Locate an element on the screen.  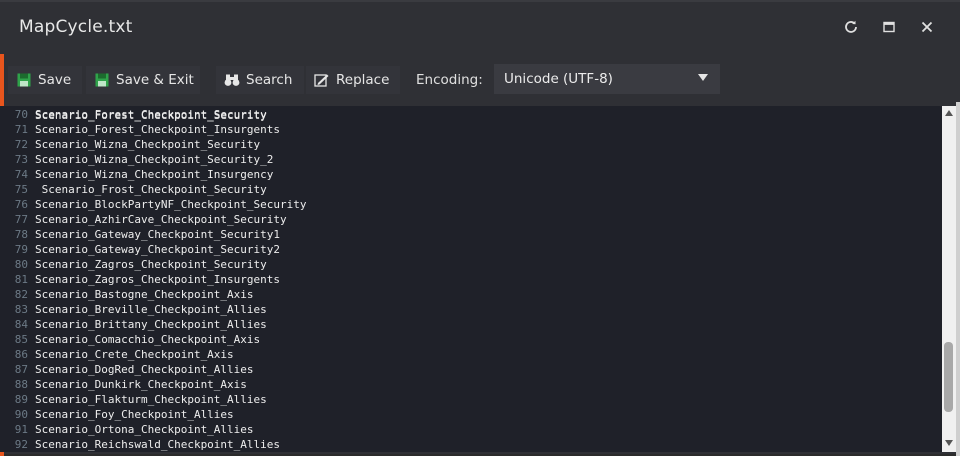
replace-button: Replace is located at coordinates (353, 80).